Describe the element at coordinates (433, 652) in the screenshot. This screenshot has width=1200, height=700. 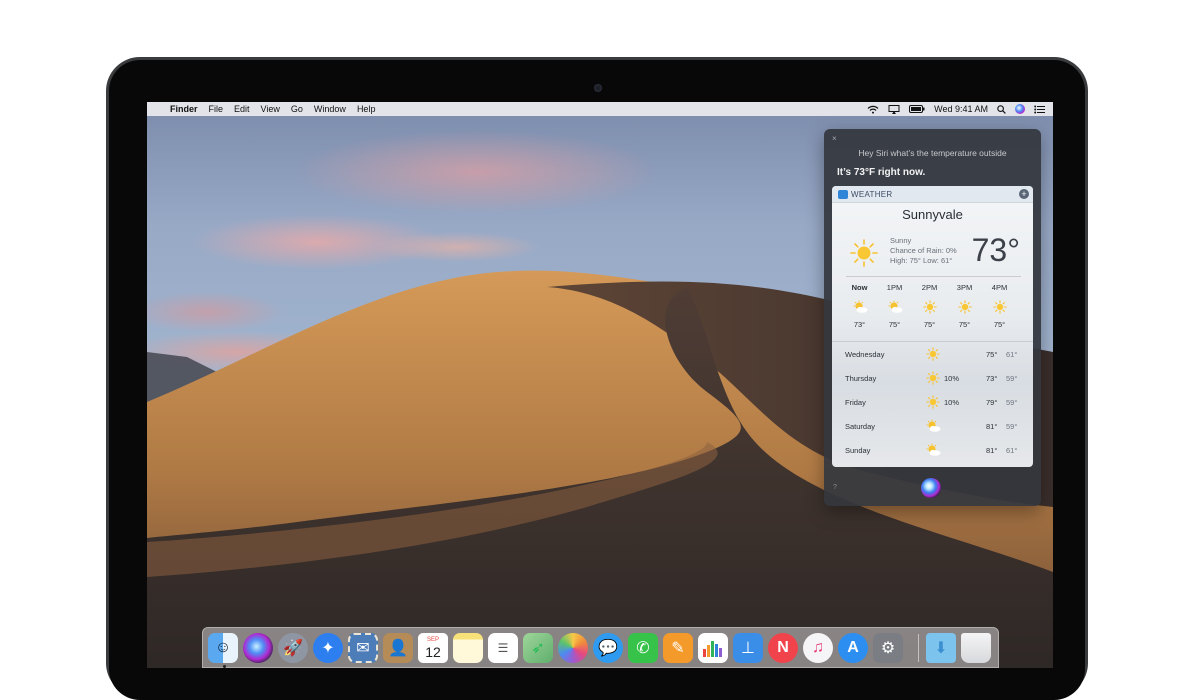
I see `calendar-day: 12` at that location.